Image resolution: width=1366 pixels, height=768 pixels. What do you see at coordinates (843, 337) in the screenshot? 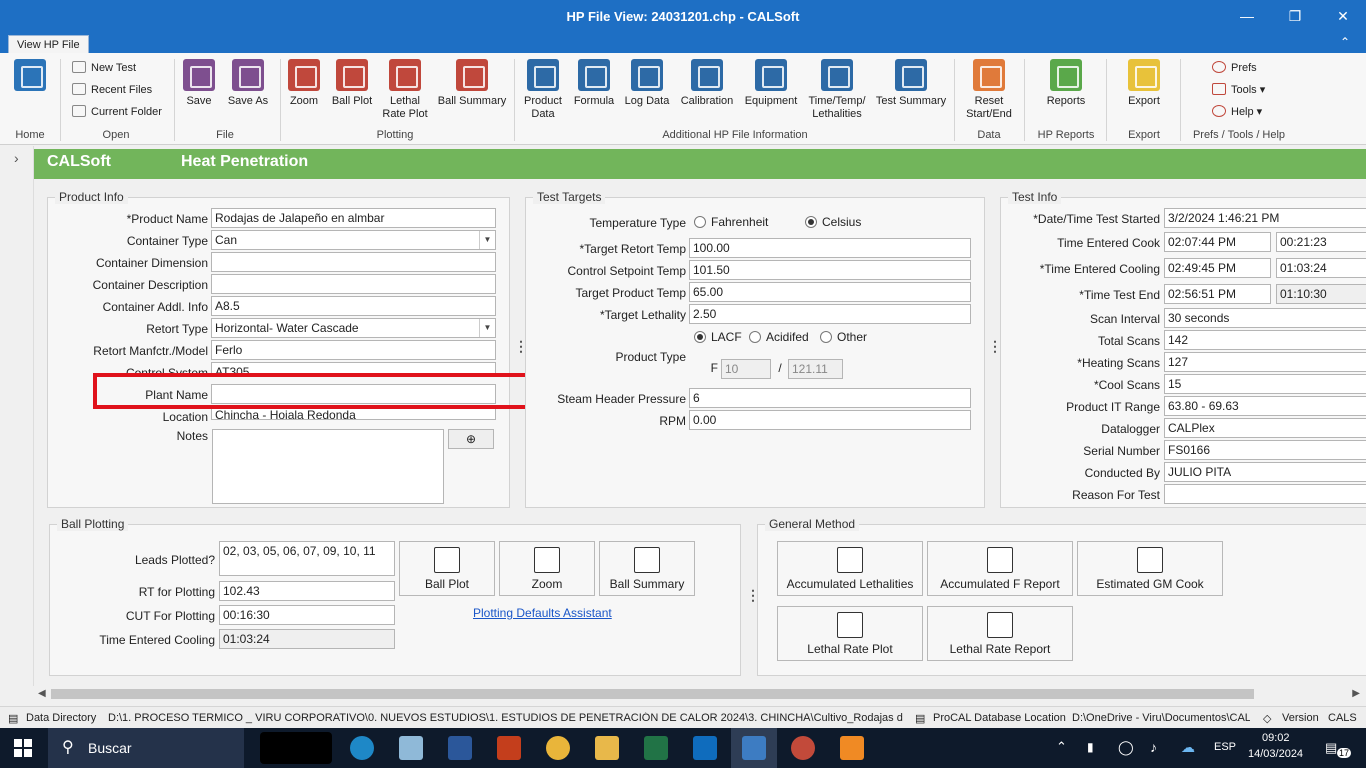
I see `other-radio: Other` at bounding box center [843, 337].